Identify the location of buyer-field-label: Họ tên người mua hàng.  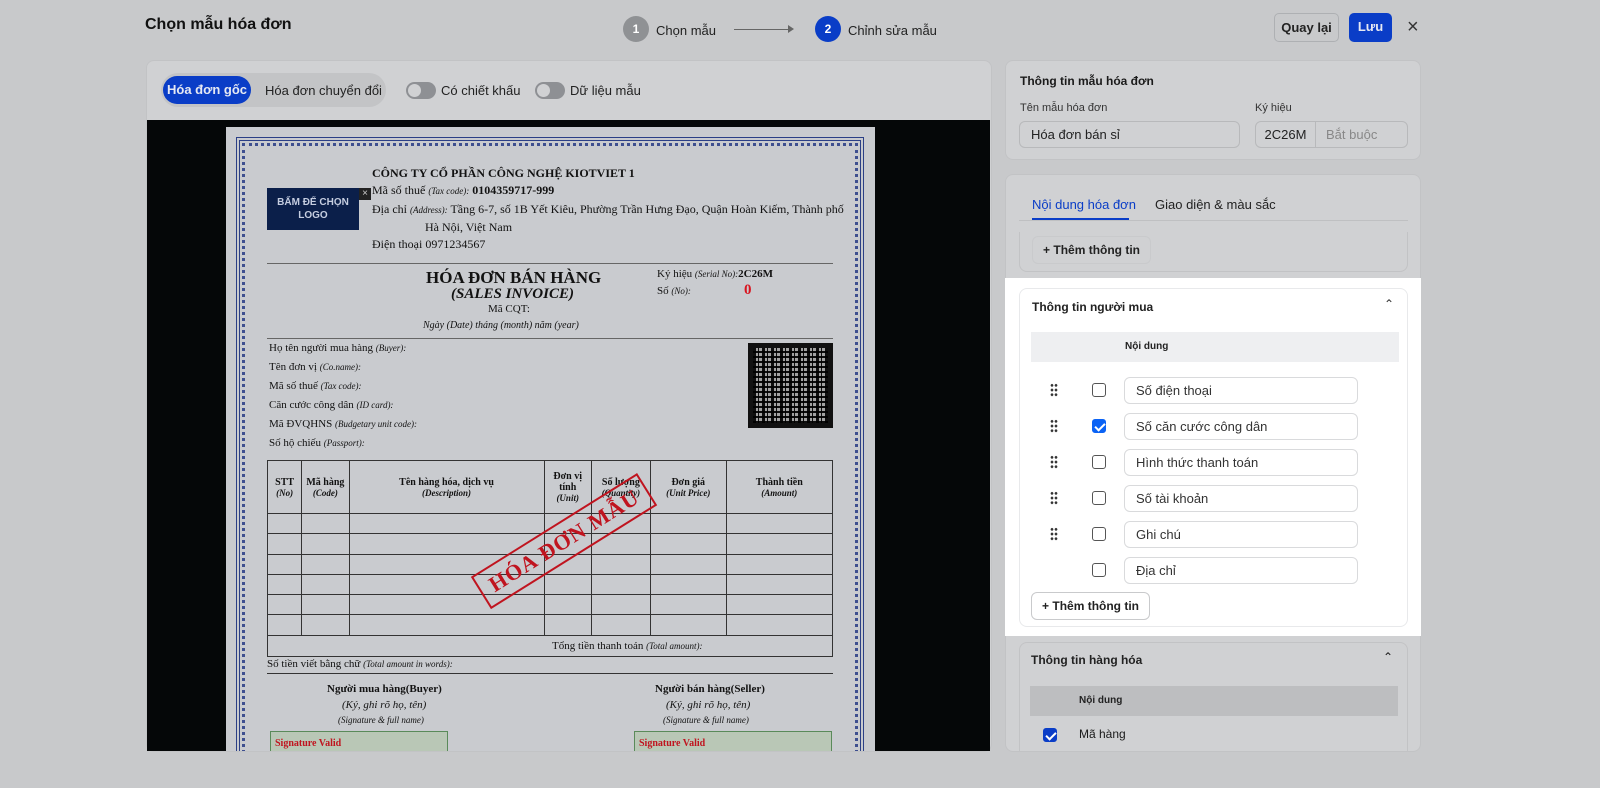
(321, 348).